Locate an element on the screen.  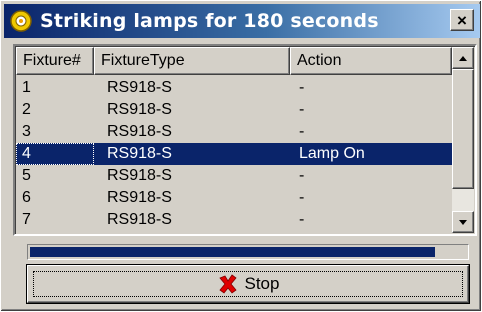
progress-fill is located at coordinates (233, 252).